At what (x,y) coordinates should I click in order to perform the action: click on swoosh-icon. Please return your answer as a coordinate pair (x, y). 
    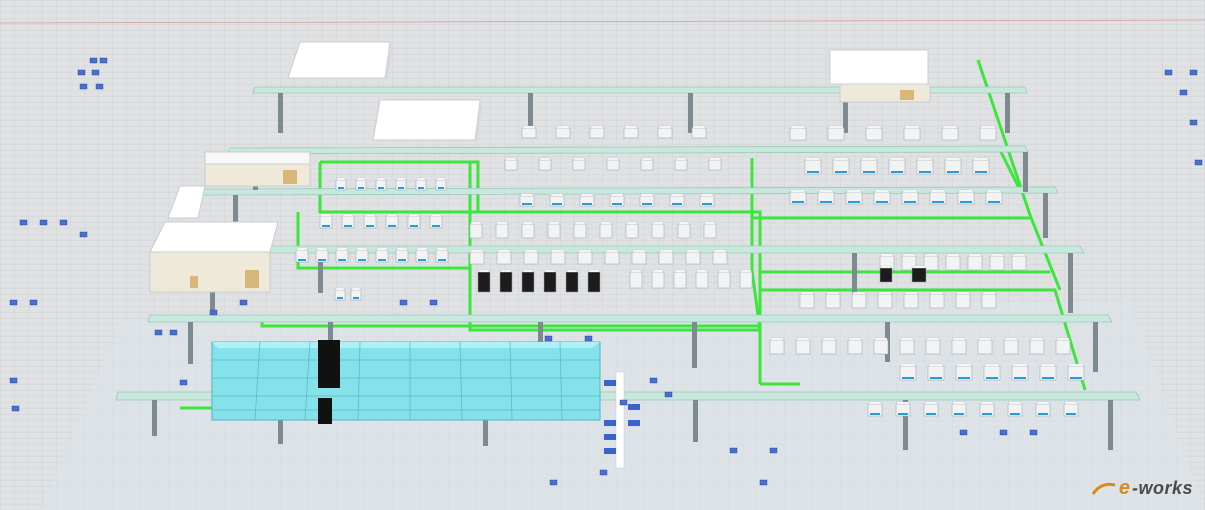
    Looking at the image, I should click on (1103, 488).